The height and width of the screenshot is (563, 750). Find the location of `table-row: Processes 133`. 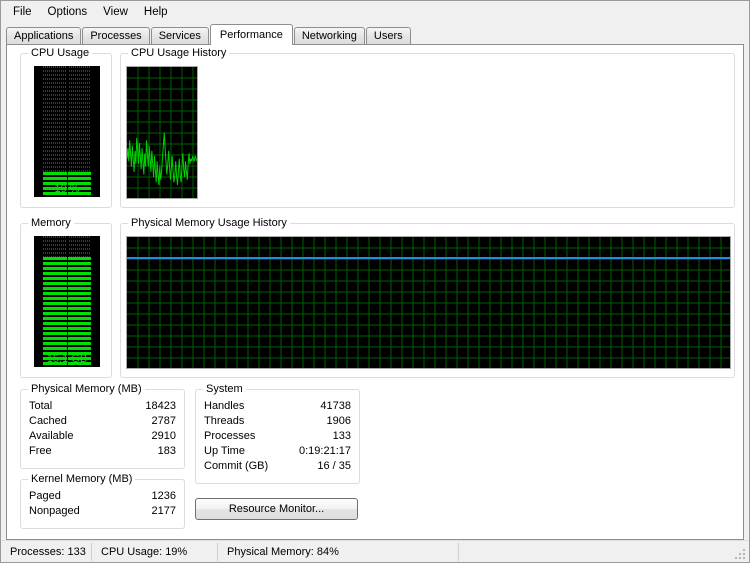

table-row: Processes 133 is located at coordinates (277, 436).